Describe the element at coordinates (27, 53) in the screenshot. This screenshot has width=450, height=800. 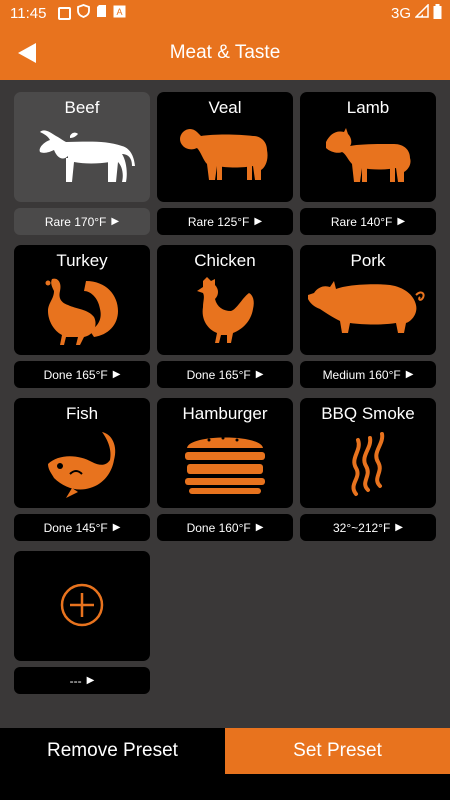
I see `back-arrow-icon` at that location.